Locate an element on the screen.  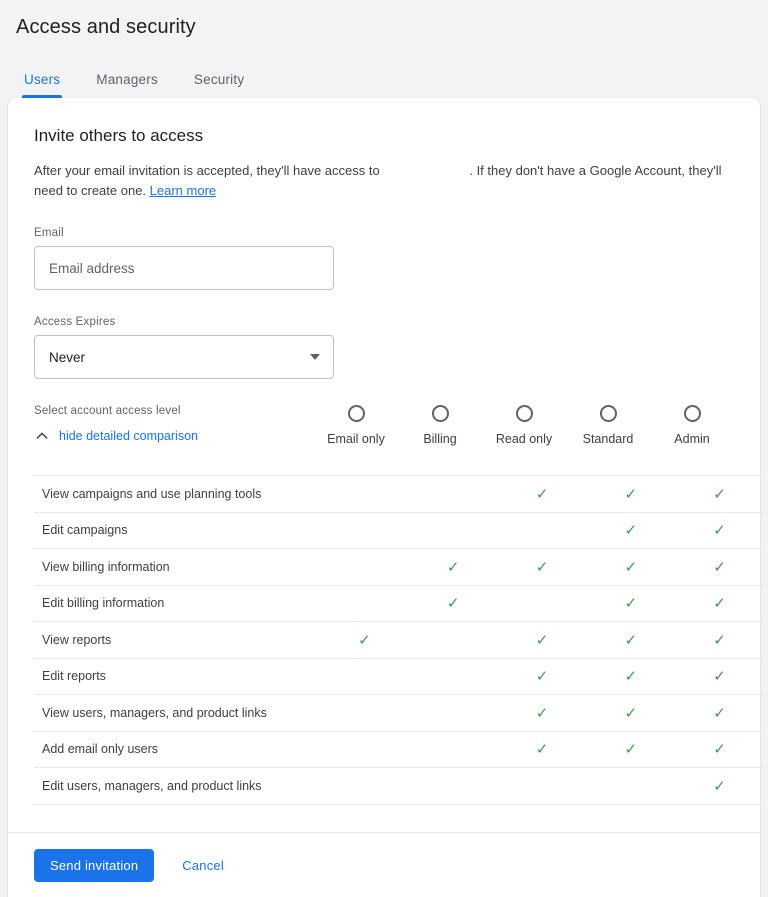
table-row: Edit reports ✓ ✓ ✓ is located at coordinates (399, 676).